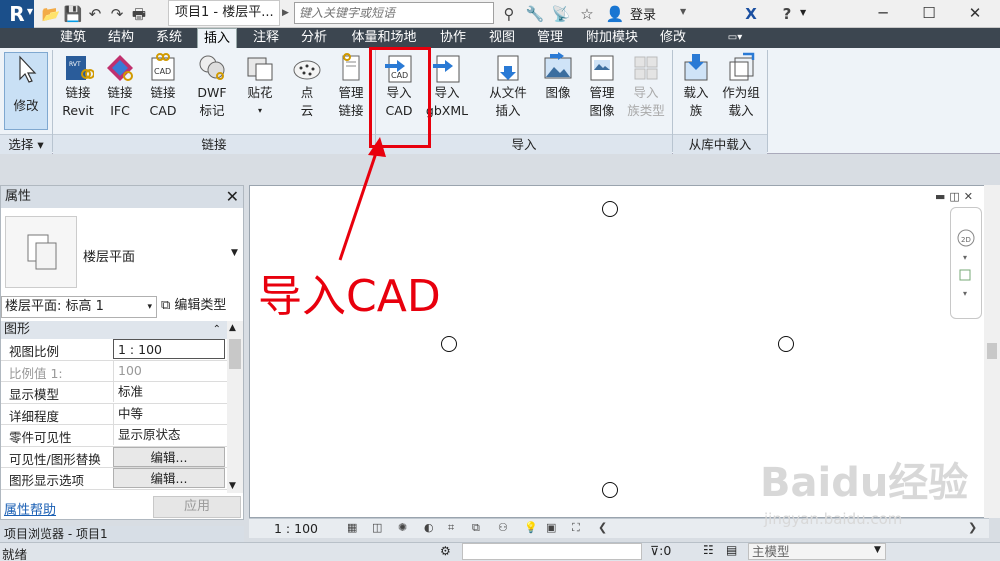  What do you see at coordinates (509, 14) in the screenshot?
I see `binoculars-icon: ⚲` at bounding box center [509, 14].